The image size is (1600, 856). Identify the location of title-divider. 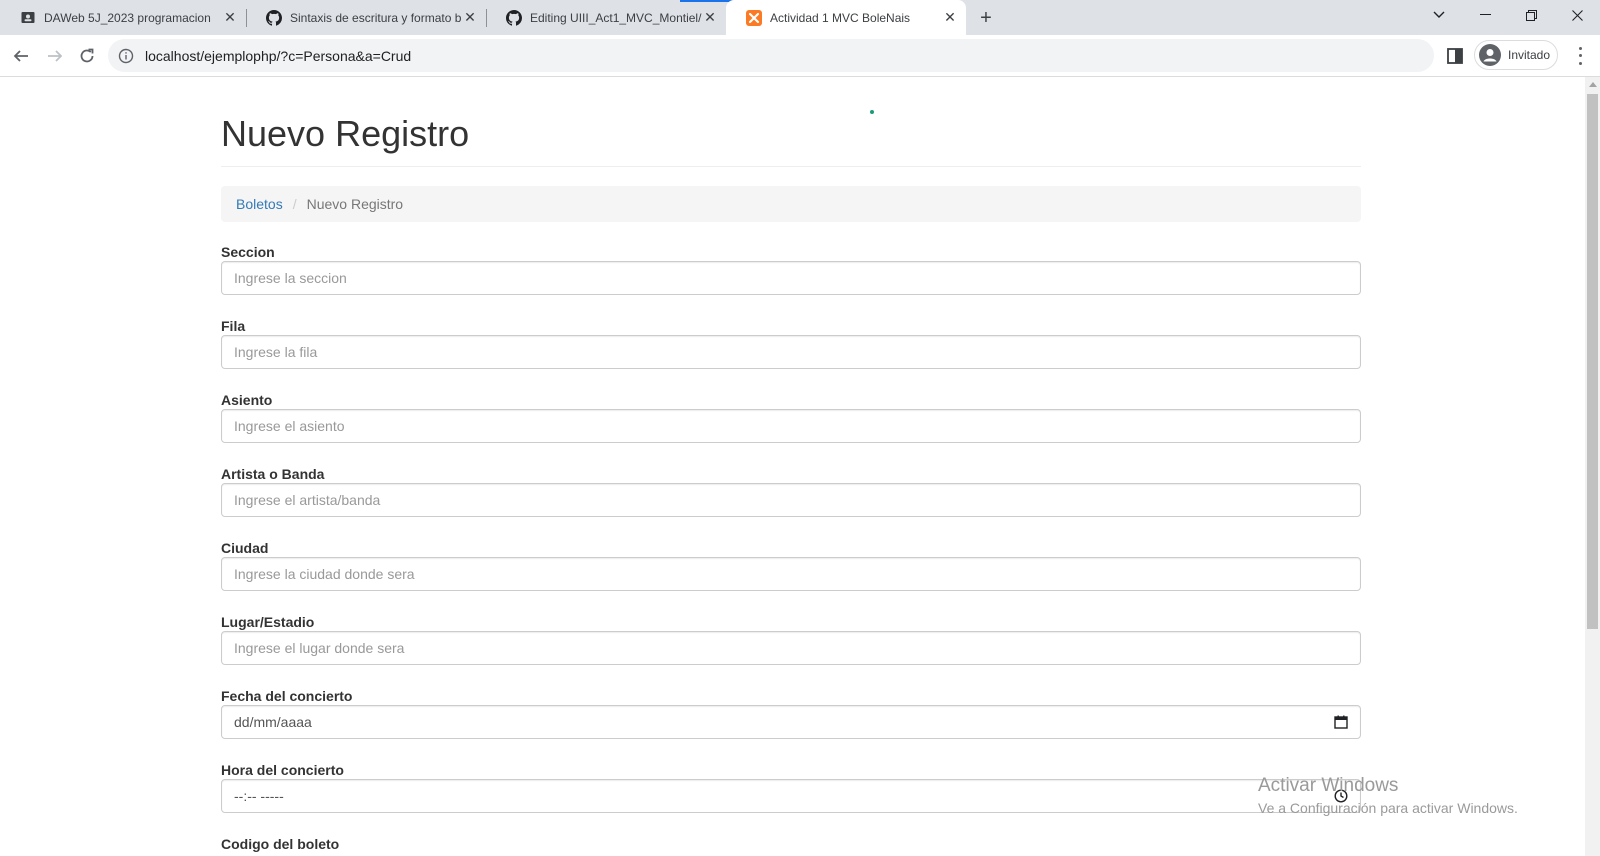
(791, 166).